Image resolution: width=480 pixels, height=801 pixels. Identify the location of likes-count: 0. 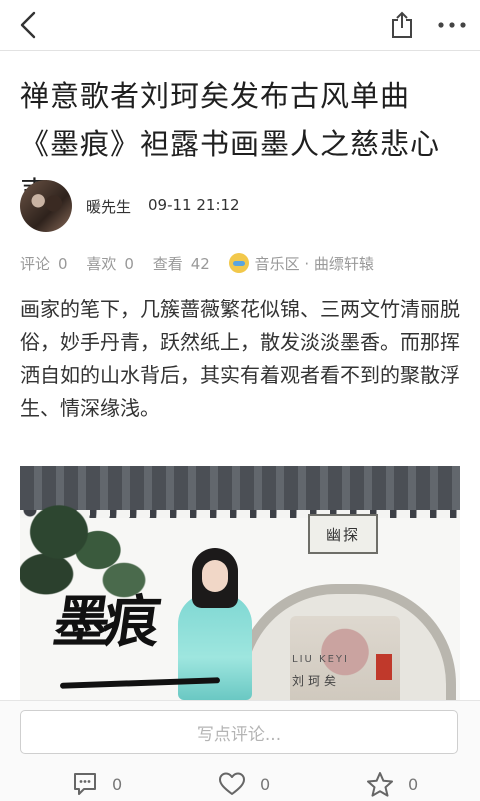
(265, 784).